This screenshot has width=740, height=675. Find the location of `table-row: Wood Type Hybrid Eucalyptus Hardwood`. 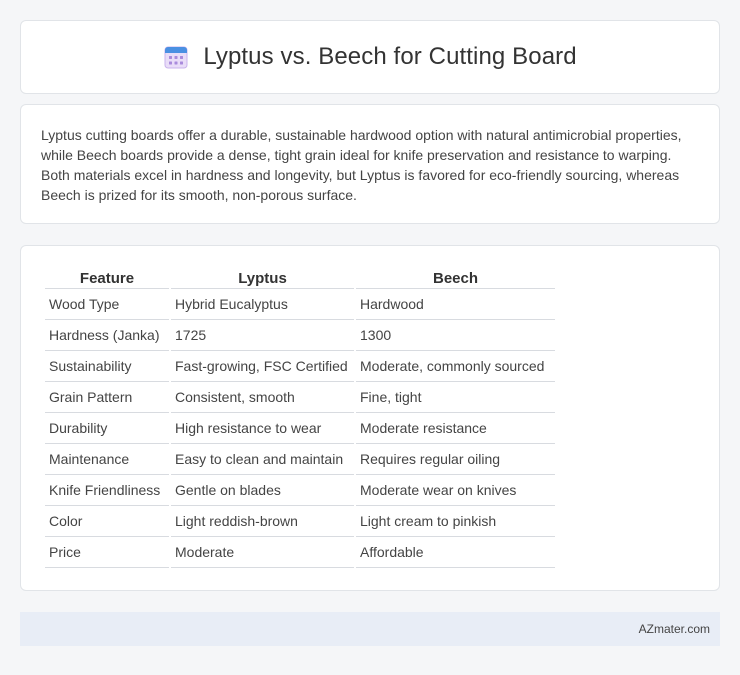

table-row: Wood Type Hybrid Eucalyptus Hardwood is located at coordinates (300, 304).